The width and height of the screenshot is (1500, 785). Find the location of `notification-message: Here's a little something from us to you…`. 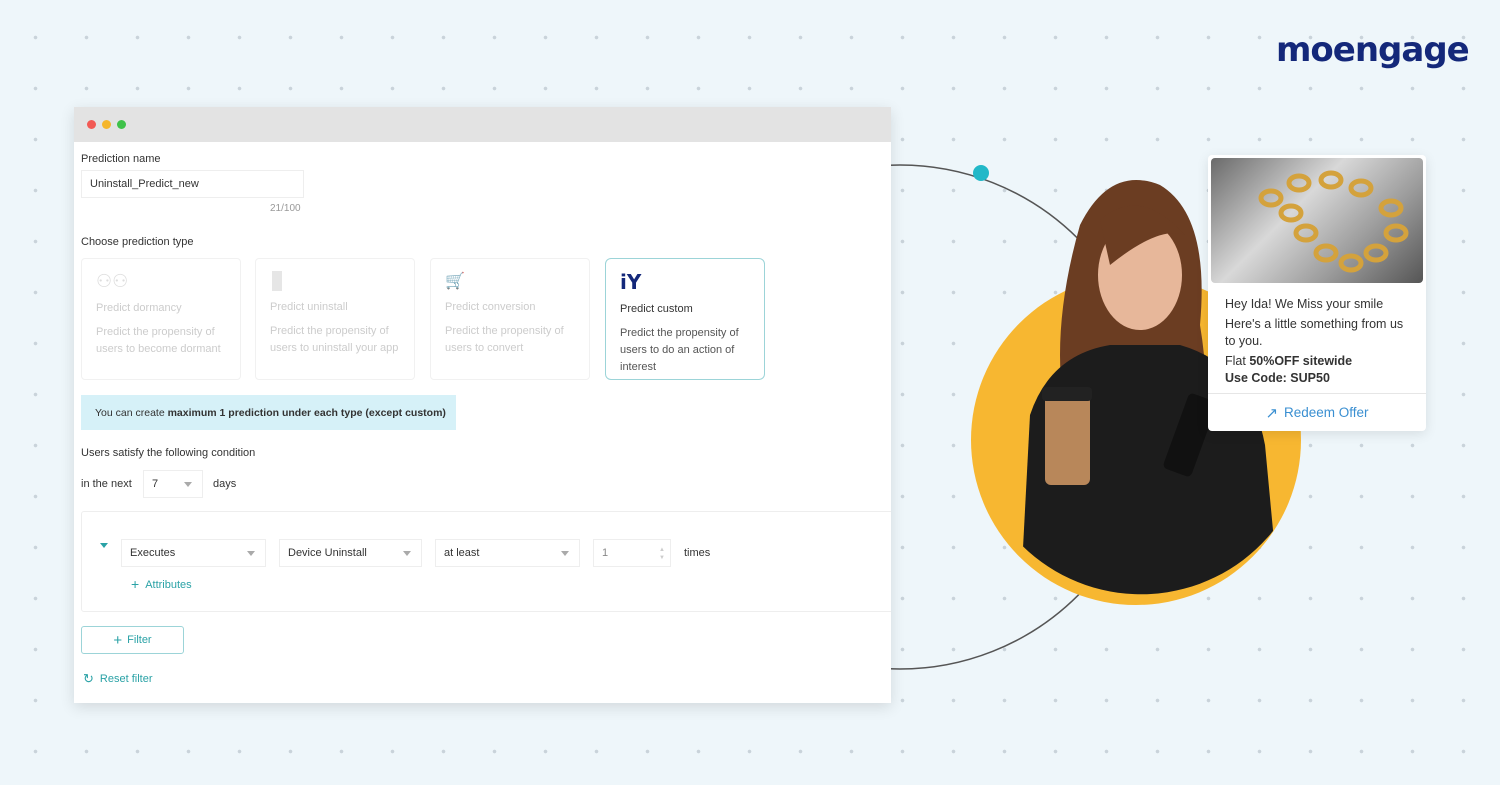

notification-message: Here's a little something from us to you… is located at coordinates (1314, 332).